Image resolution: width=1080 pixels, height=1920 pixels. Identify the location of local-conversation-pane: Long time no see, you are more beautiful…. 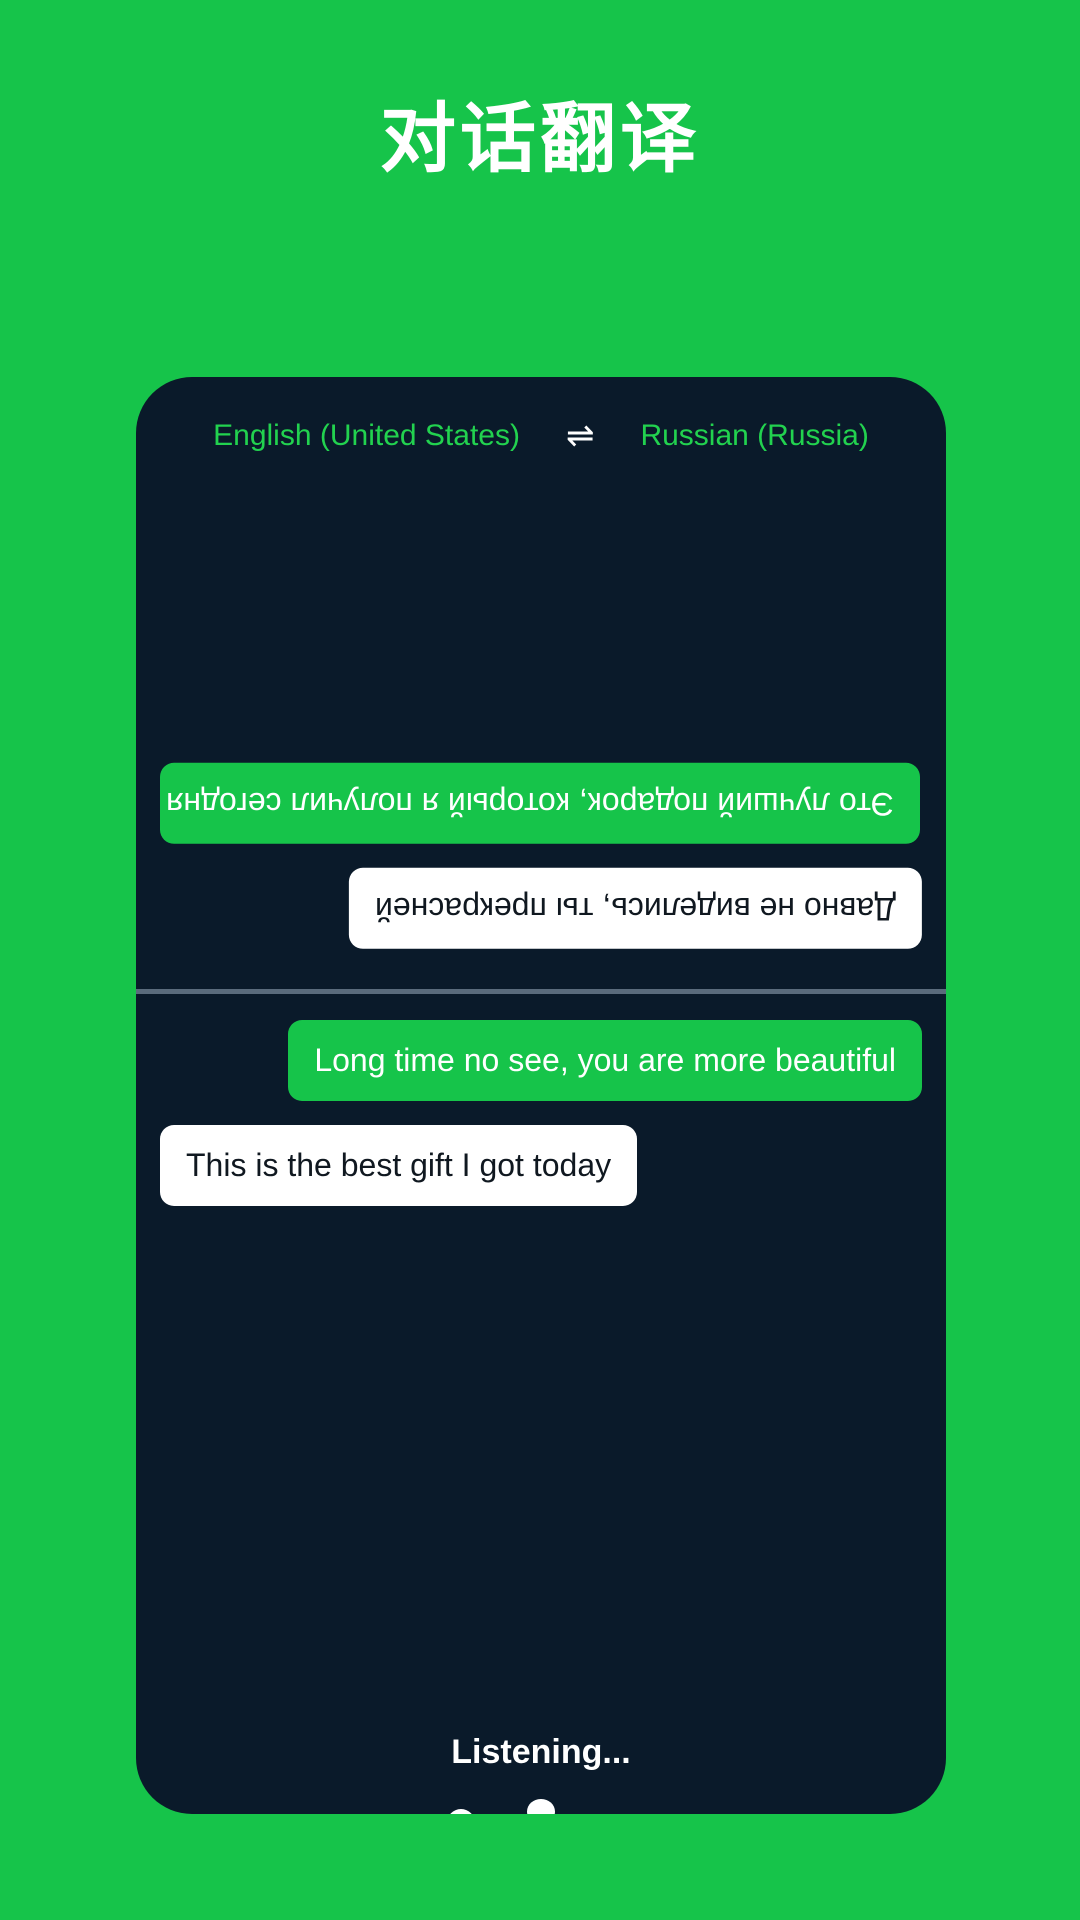
(541, 1154).